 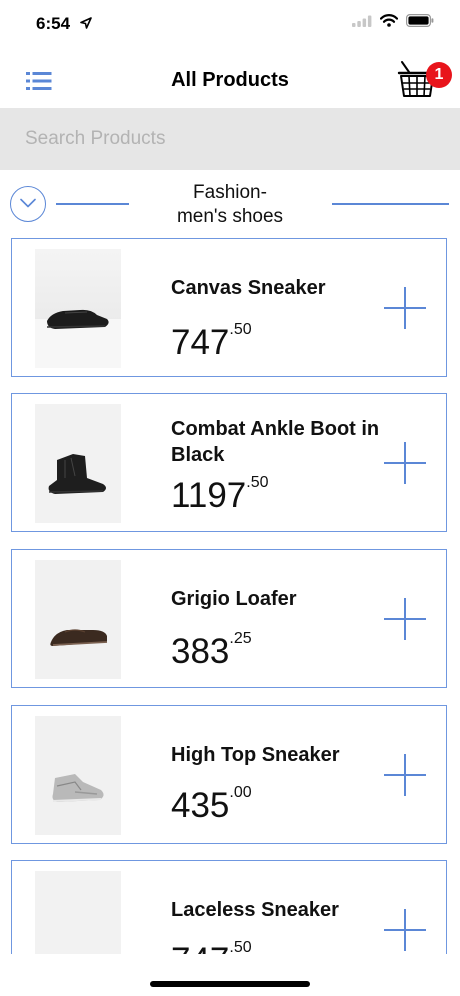 What do you see at coordinates (230, 984) in the screenshot?
I see `home-indicator` at bounding box center [230, 984].